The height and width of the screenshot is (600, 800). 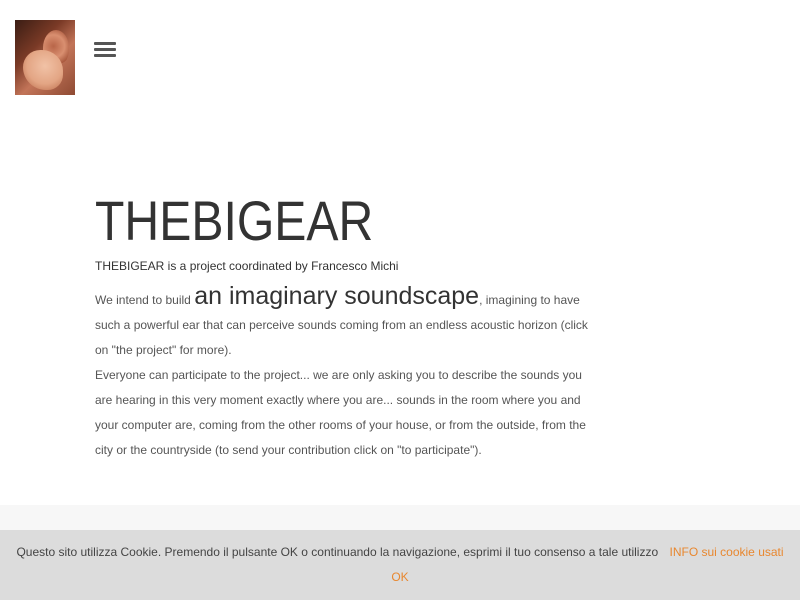 What do you see at coordinates (234, 220) in the screenshot?
I see `site-title: THEBIGEAR` at bounding box center [234, 220].